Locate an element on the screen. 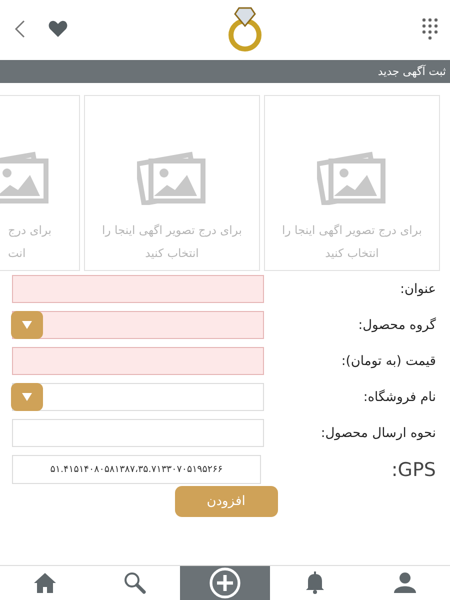 The height and width of the screenshot is (600, 450). search-icon is located at coordinates (135, 583).